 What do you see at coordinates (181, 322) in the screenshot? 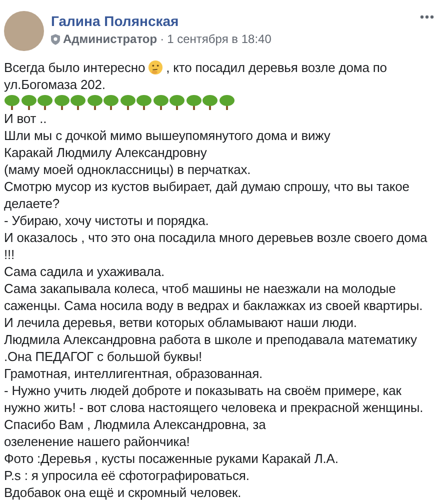
I see `post-text: И лечила деревья, ветви которых обламывают наши люди.` at bounding box center [181, 322].